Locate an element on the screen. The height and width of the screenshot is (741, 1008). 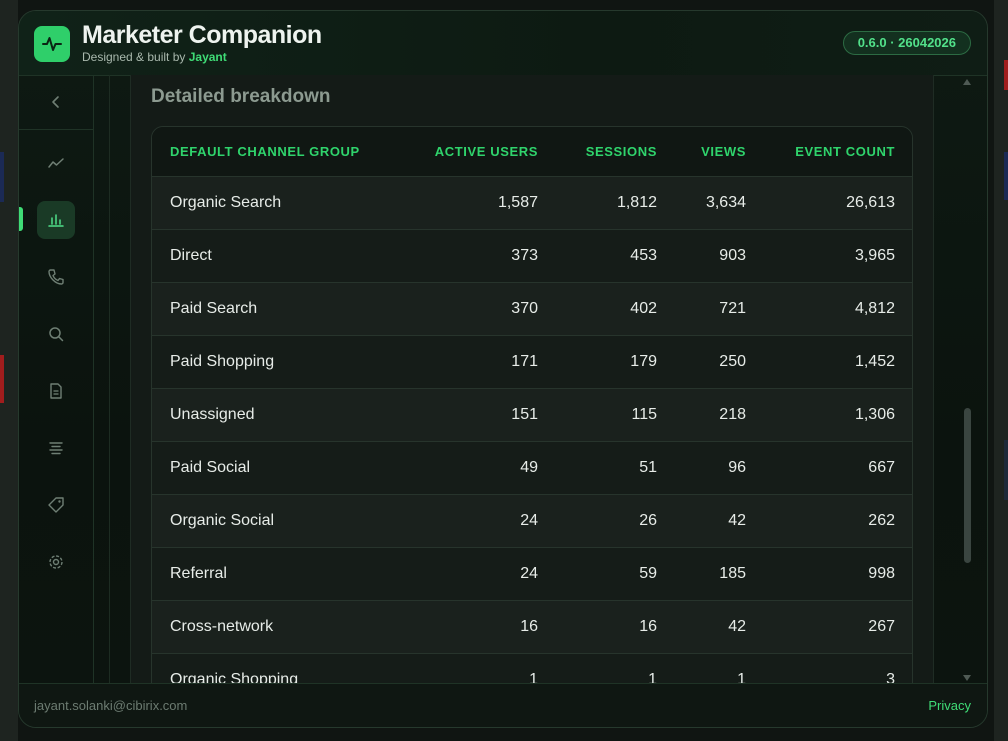
user-email: jayant.solanki@cibirix.com is located at coordinates (111, 705).